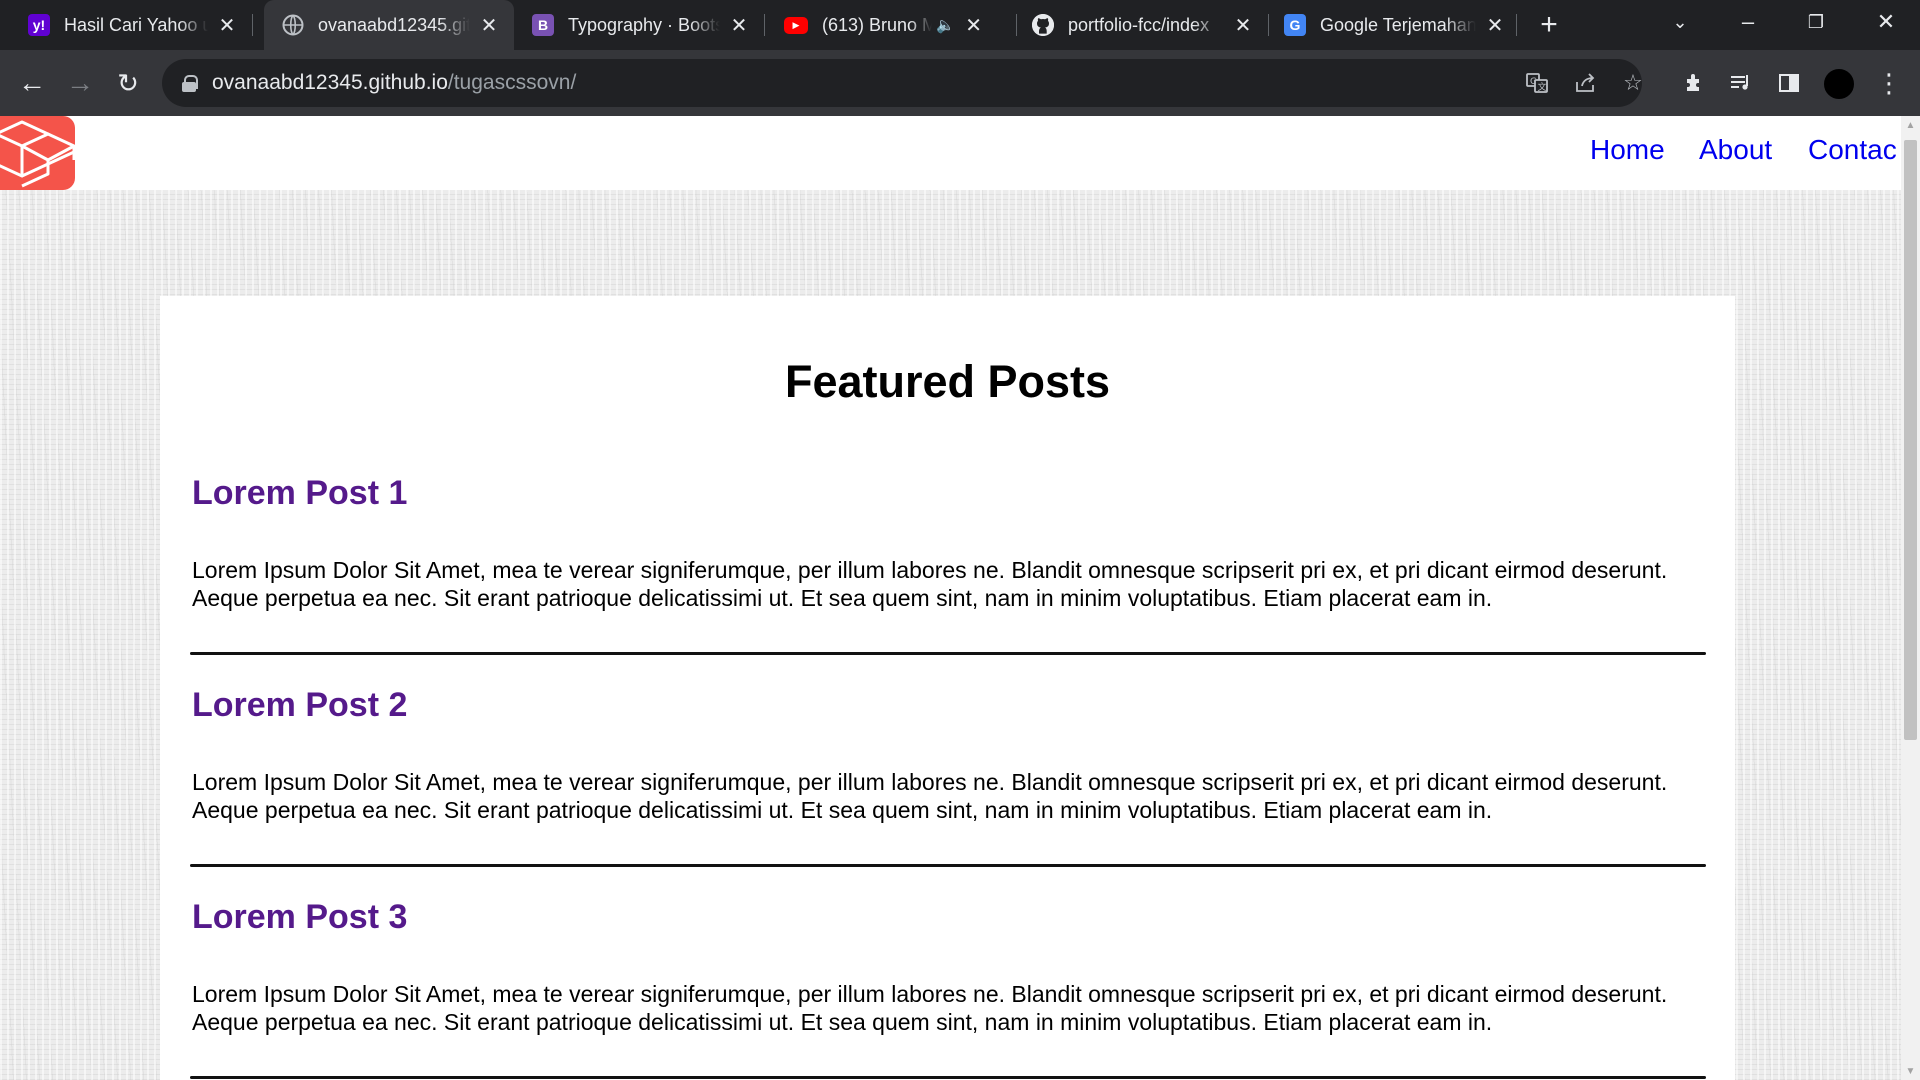 This screenshot has width=1920, height=1080. I want to click on back-icon: ←, so click(32, 83).